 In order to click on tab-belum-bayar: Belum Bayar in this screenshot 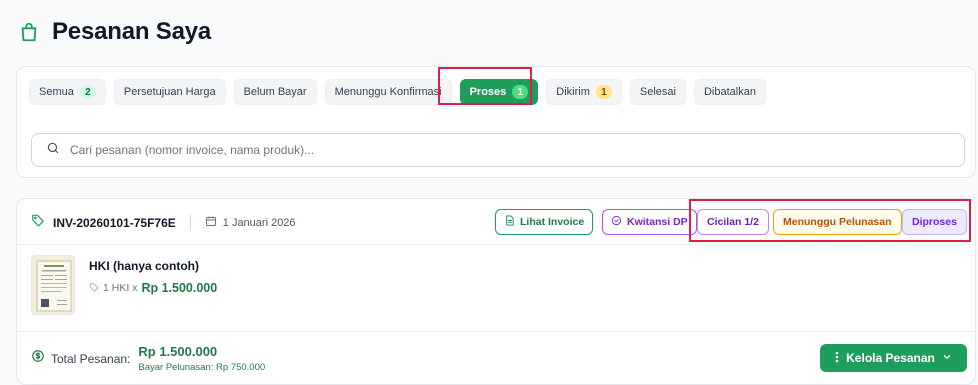, I will do `click(275, 92)`.